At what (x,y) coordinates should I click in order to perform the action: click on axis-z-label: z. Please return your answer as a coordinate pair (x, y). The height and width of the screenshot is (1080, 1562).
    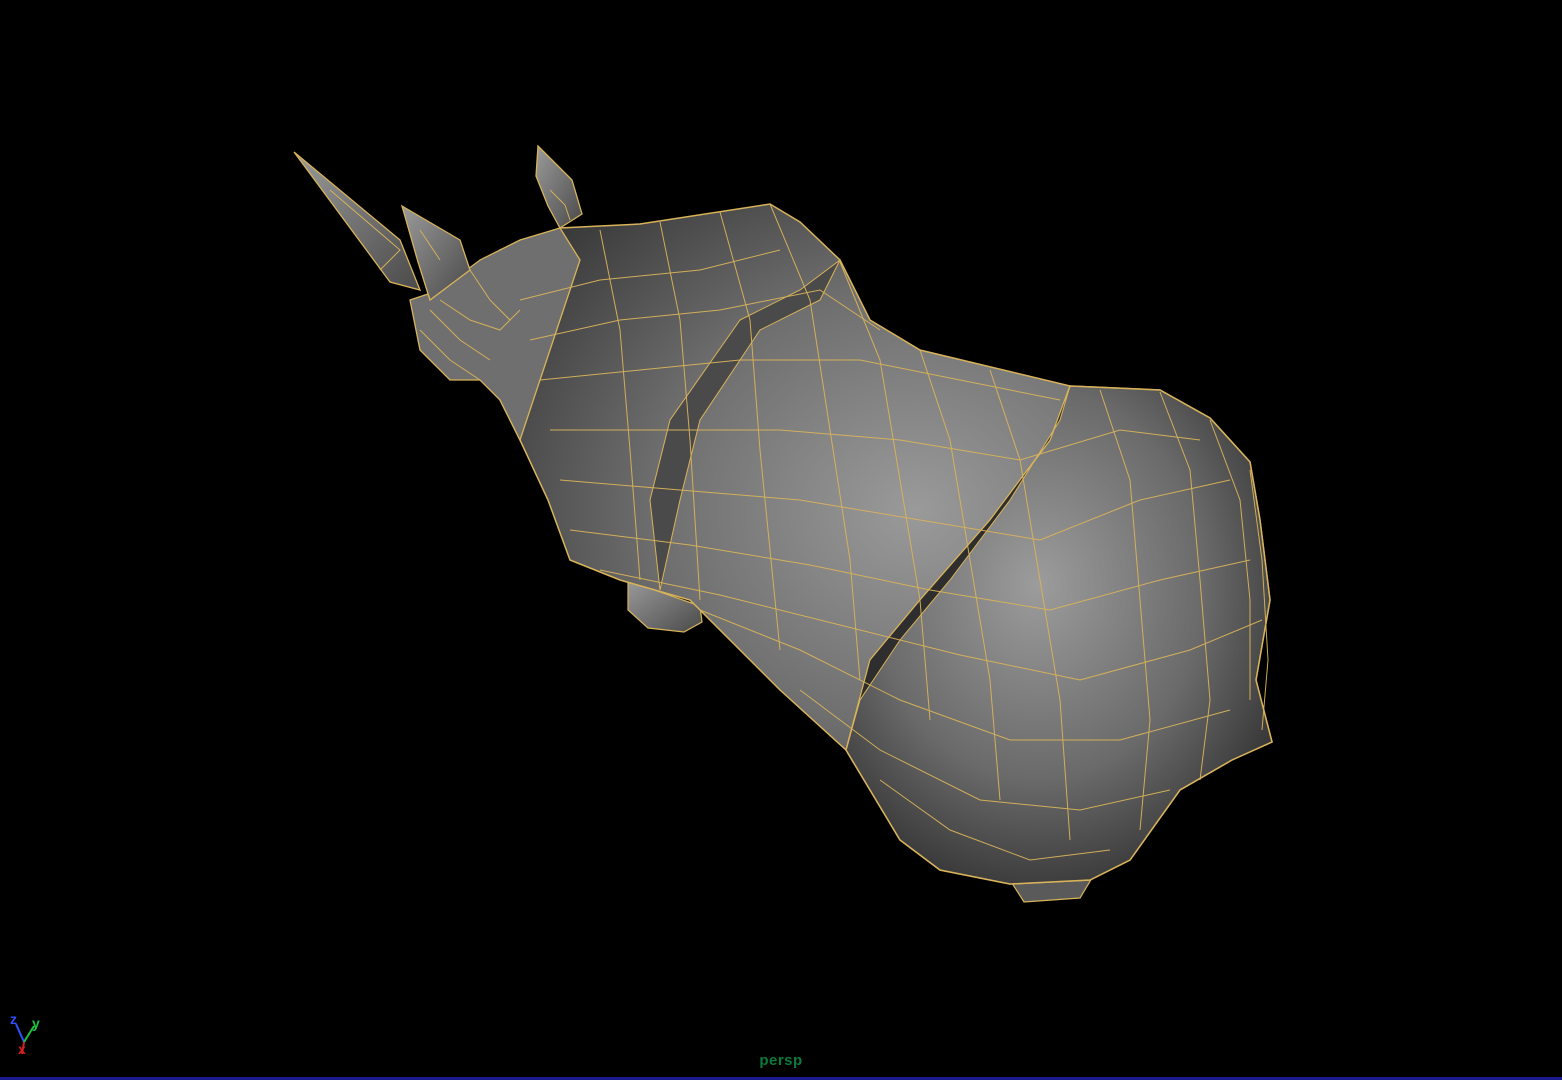
    Looking at the image, I should click on (13, 1019).